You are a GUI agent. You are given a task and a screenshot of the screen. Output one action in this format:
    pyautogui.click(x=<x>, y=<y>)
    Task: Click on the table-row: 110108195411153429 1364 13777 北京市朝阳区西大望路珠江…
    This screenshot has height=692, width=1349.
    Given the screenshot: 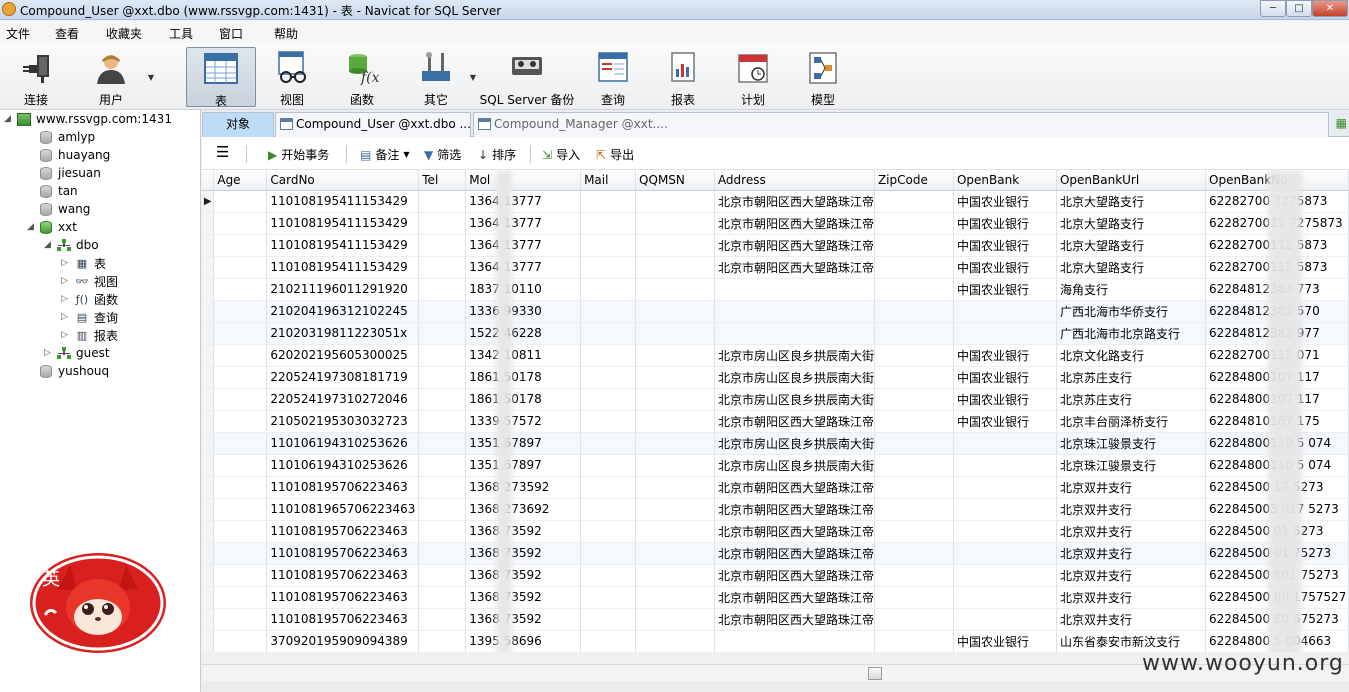 What is the action you would take?
    pyautogui.click(x=775, y=223)
    